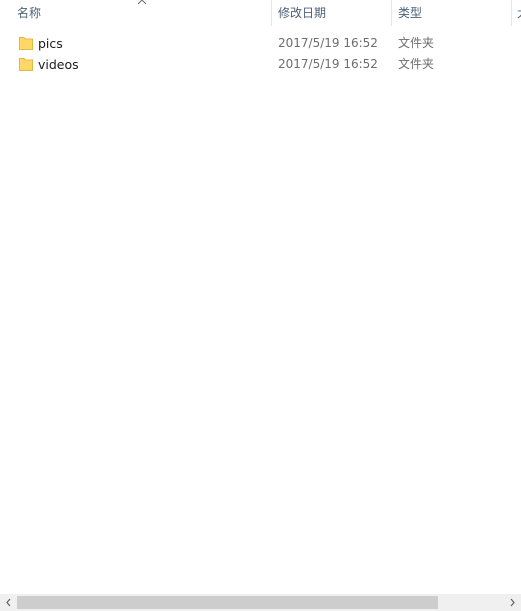 Image resolution: width=521 pixels, height=611 pixels. What do you see at coordinates (453, 13) in the screenshot?
I see `column-header-type: 类型` at bounding box center [453, 13].